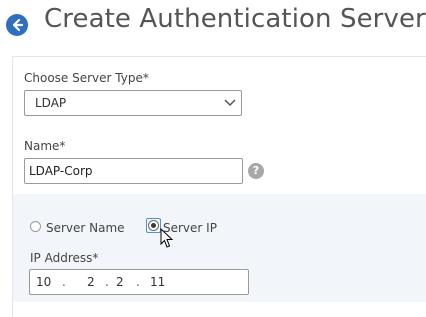 This screenshot has width=426, height=317. What do you see at coordinates (167, 238) in the screenshot?
I see `mouse-pointer-icon` at bounding box center [167, 238].